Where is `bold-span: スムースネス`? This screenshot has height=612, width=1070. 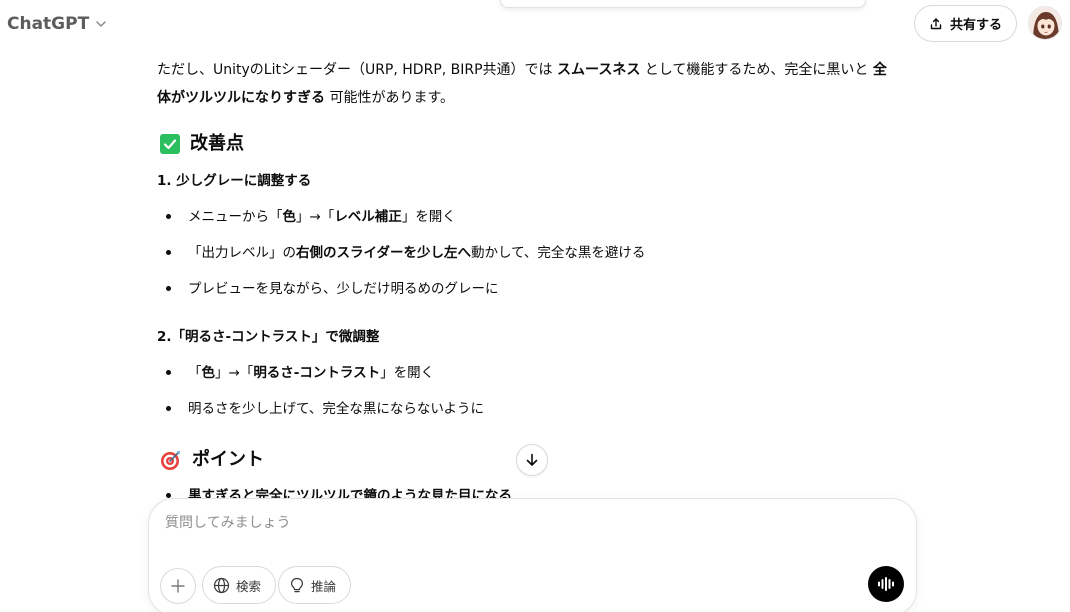
bold-span: スムースネス is located at coordinates (599, 70).